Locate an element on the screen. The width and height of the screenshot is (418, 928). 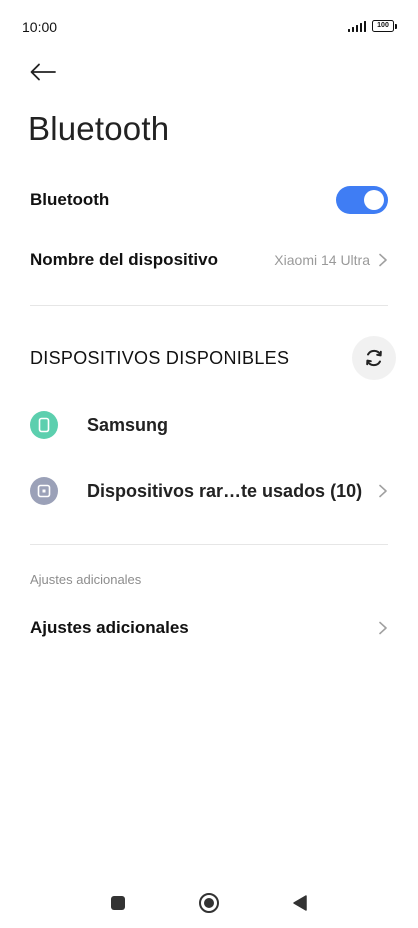
phone-icon is located at coordinates (44, 425).